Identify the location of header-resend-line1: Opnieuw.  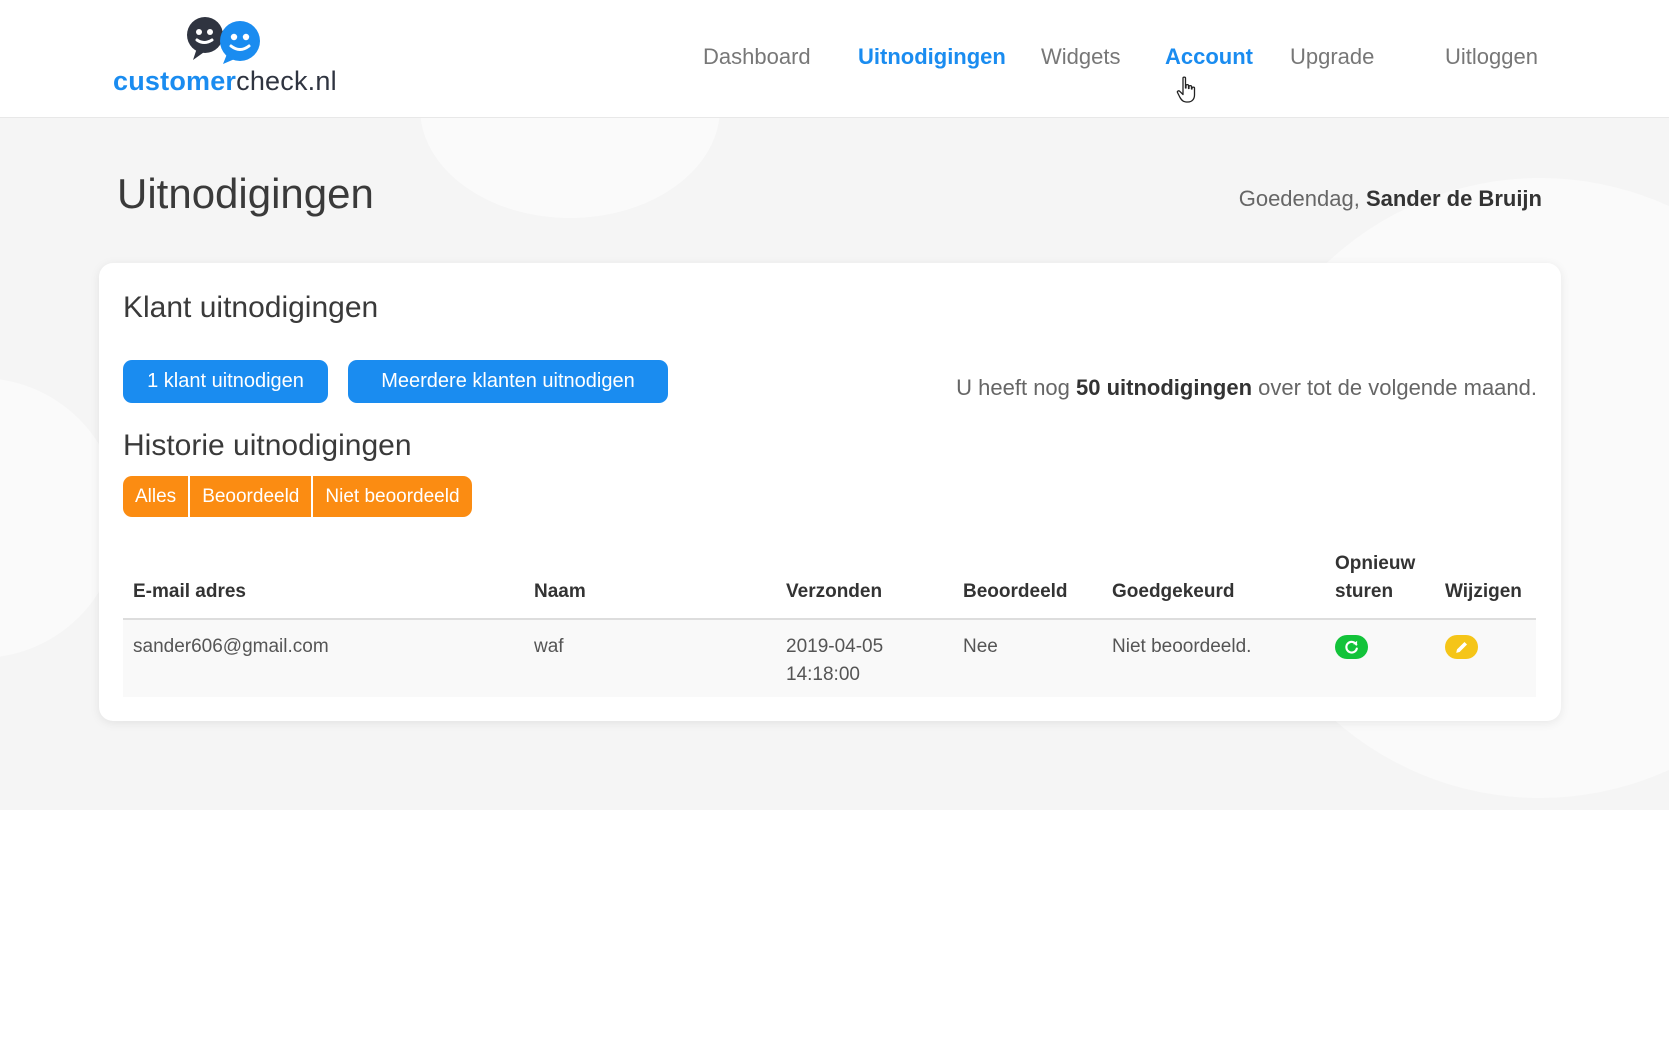
(1375, 563).